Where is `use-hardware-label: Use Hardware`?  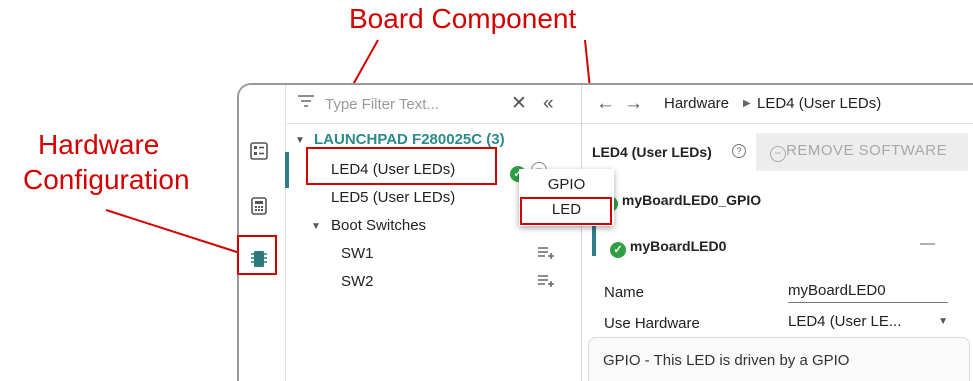
use-hardware-label: Use Hardware is located at coordinates (652, 323).